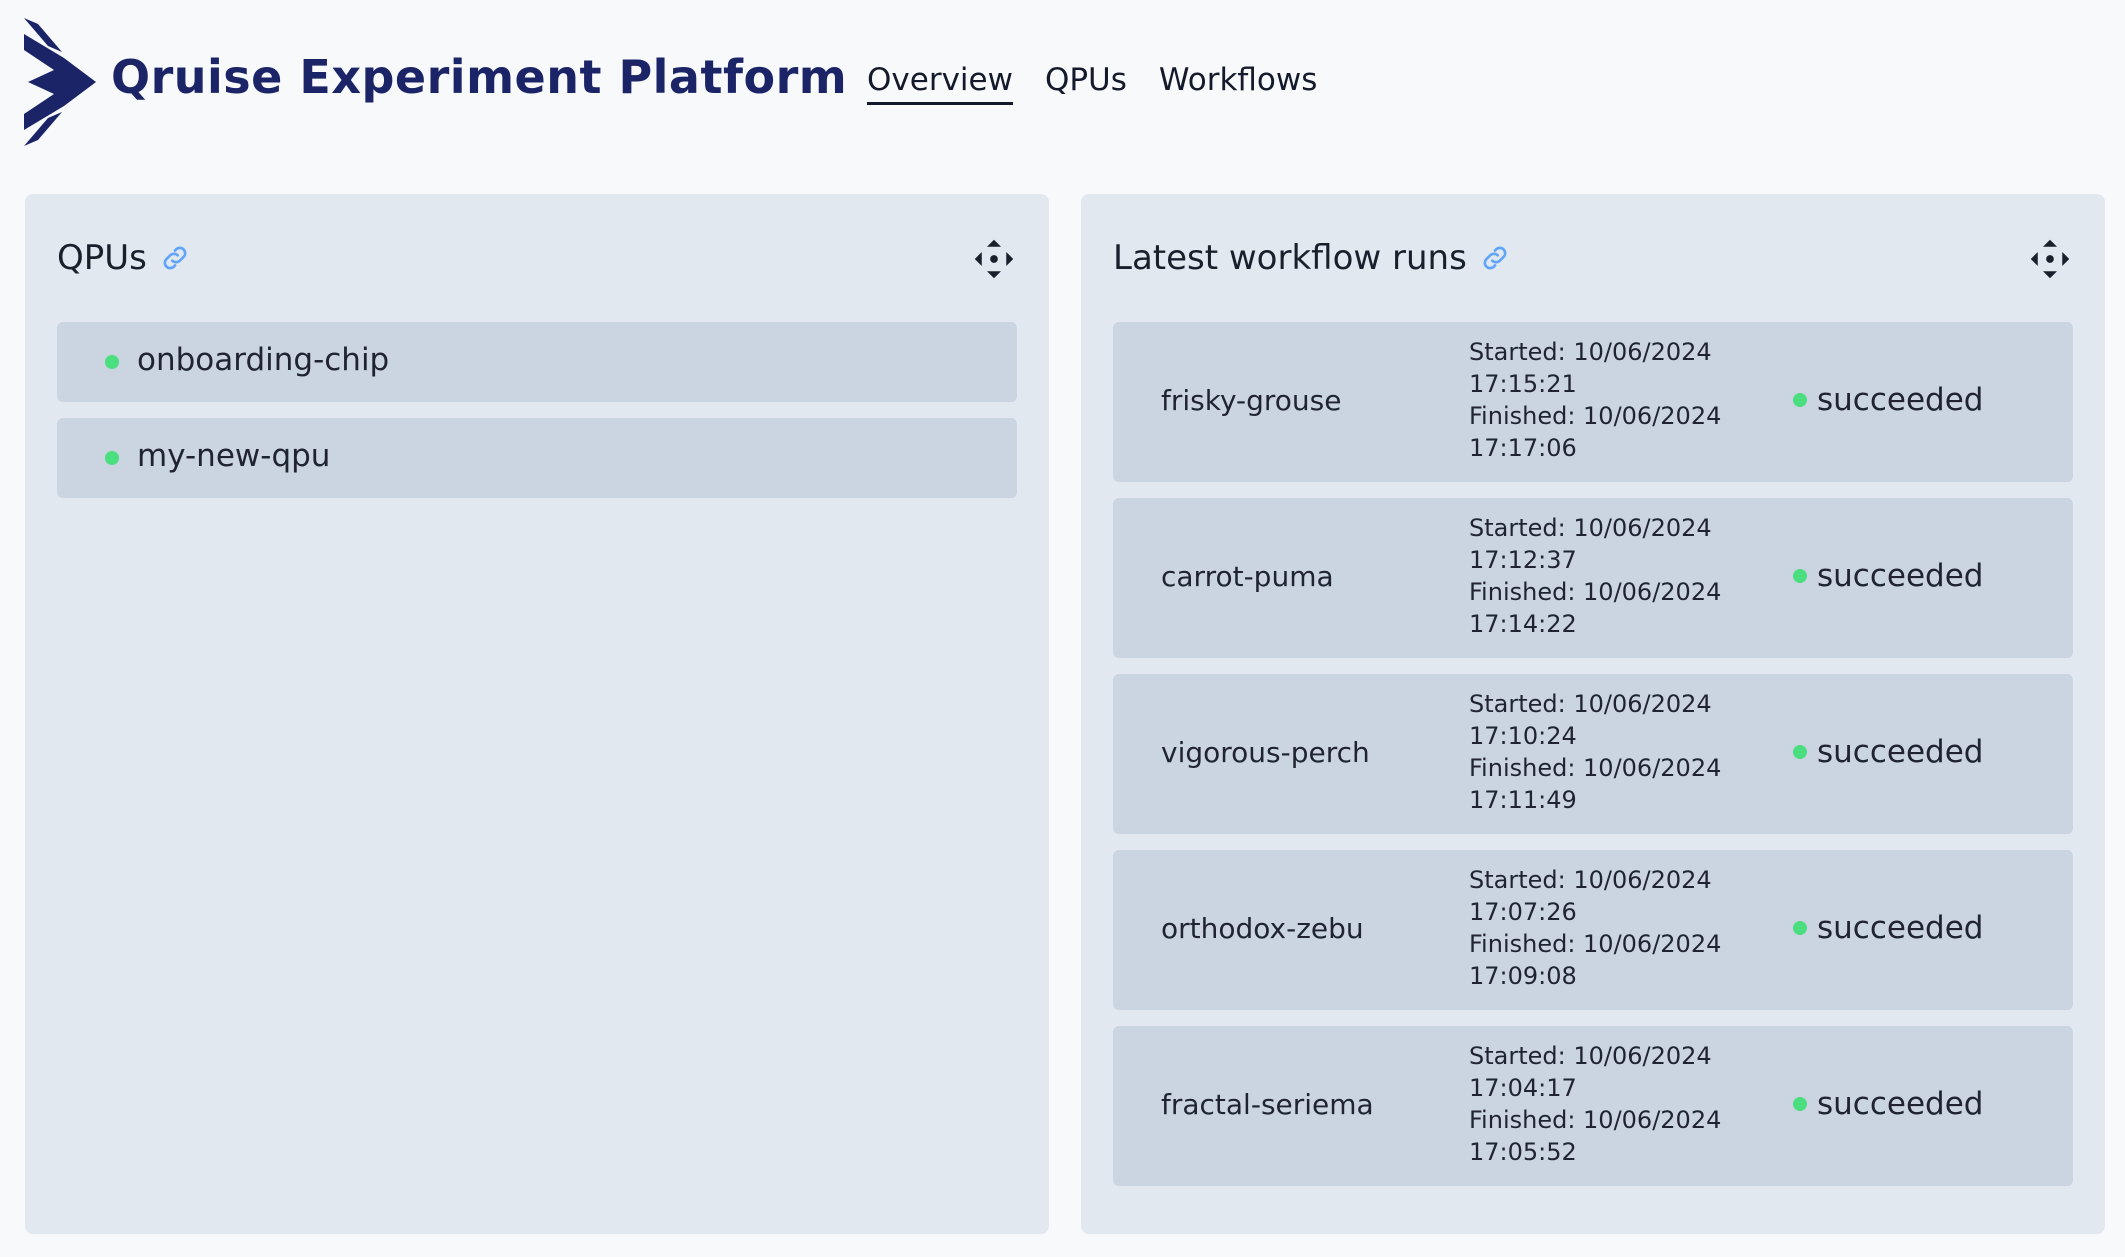 The height and width of the screenshot is (1257, 2125). I want to click on nav-overview: Overview, so click(940, 83).